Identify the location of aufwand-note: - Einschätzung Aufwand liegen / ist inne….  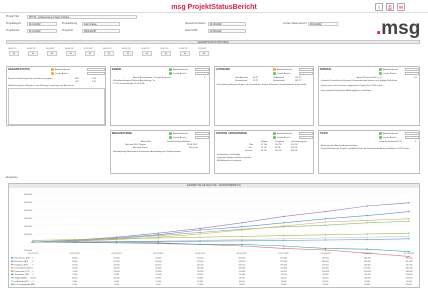
(261, 85).